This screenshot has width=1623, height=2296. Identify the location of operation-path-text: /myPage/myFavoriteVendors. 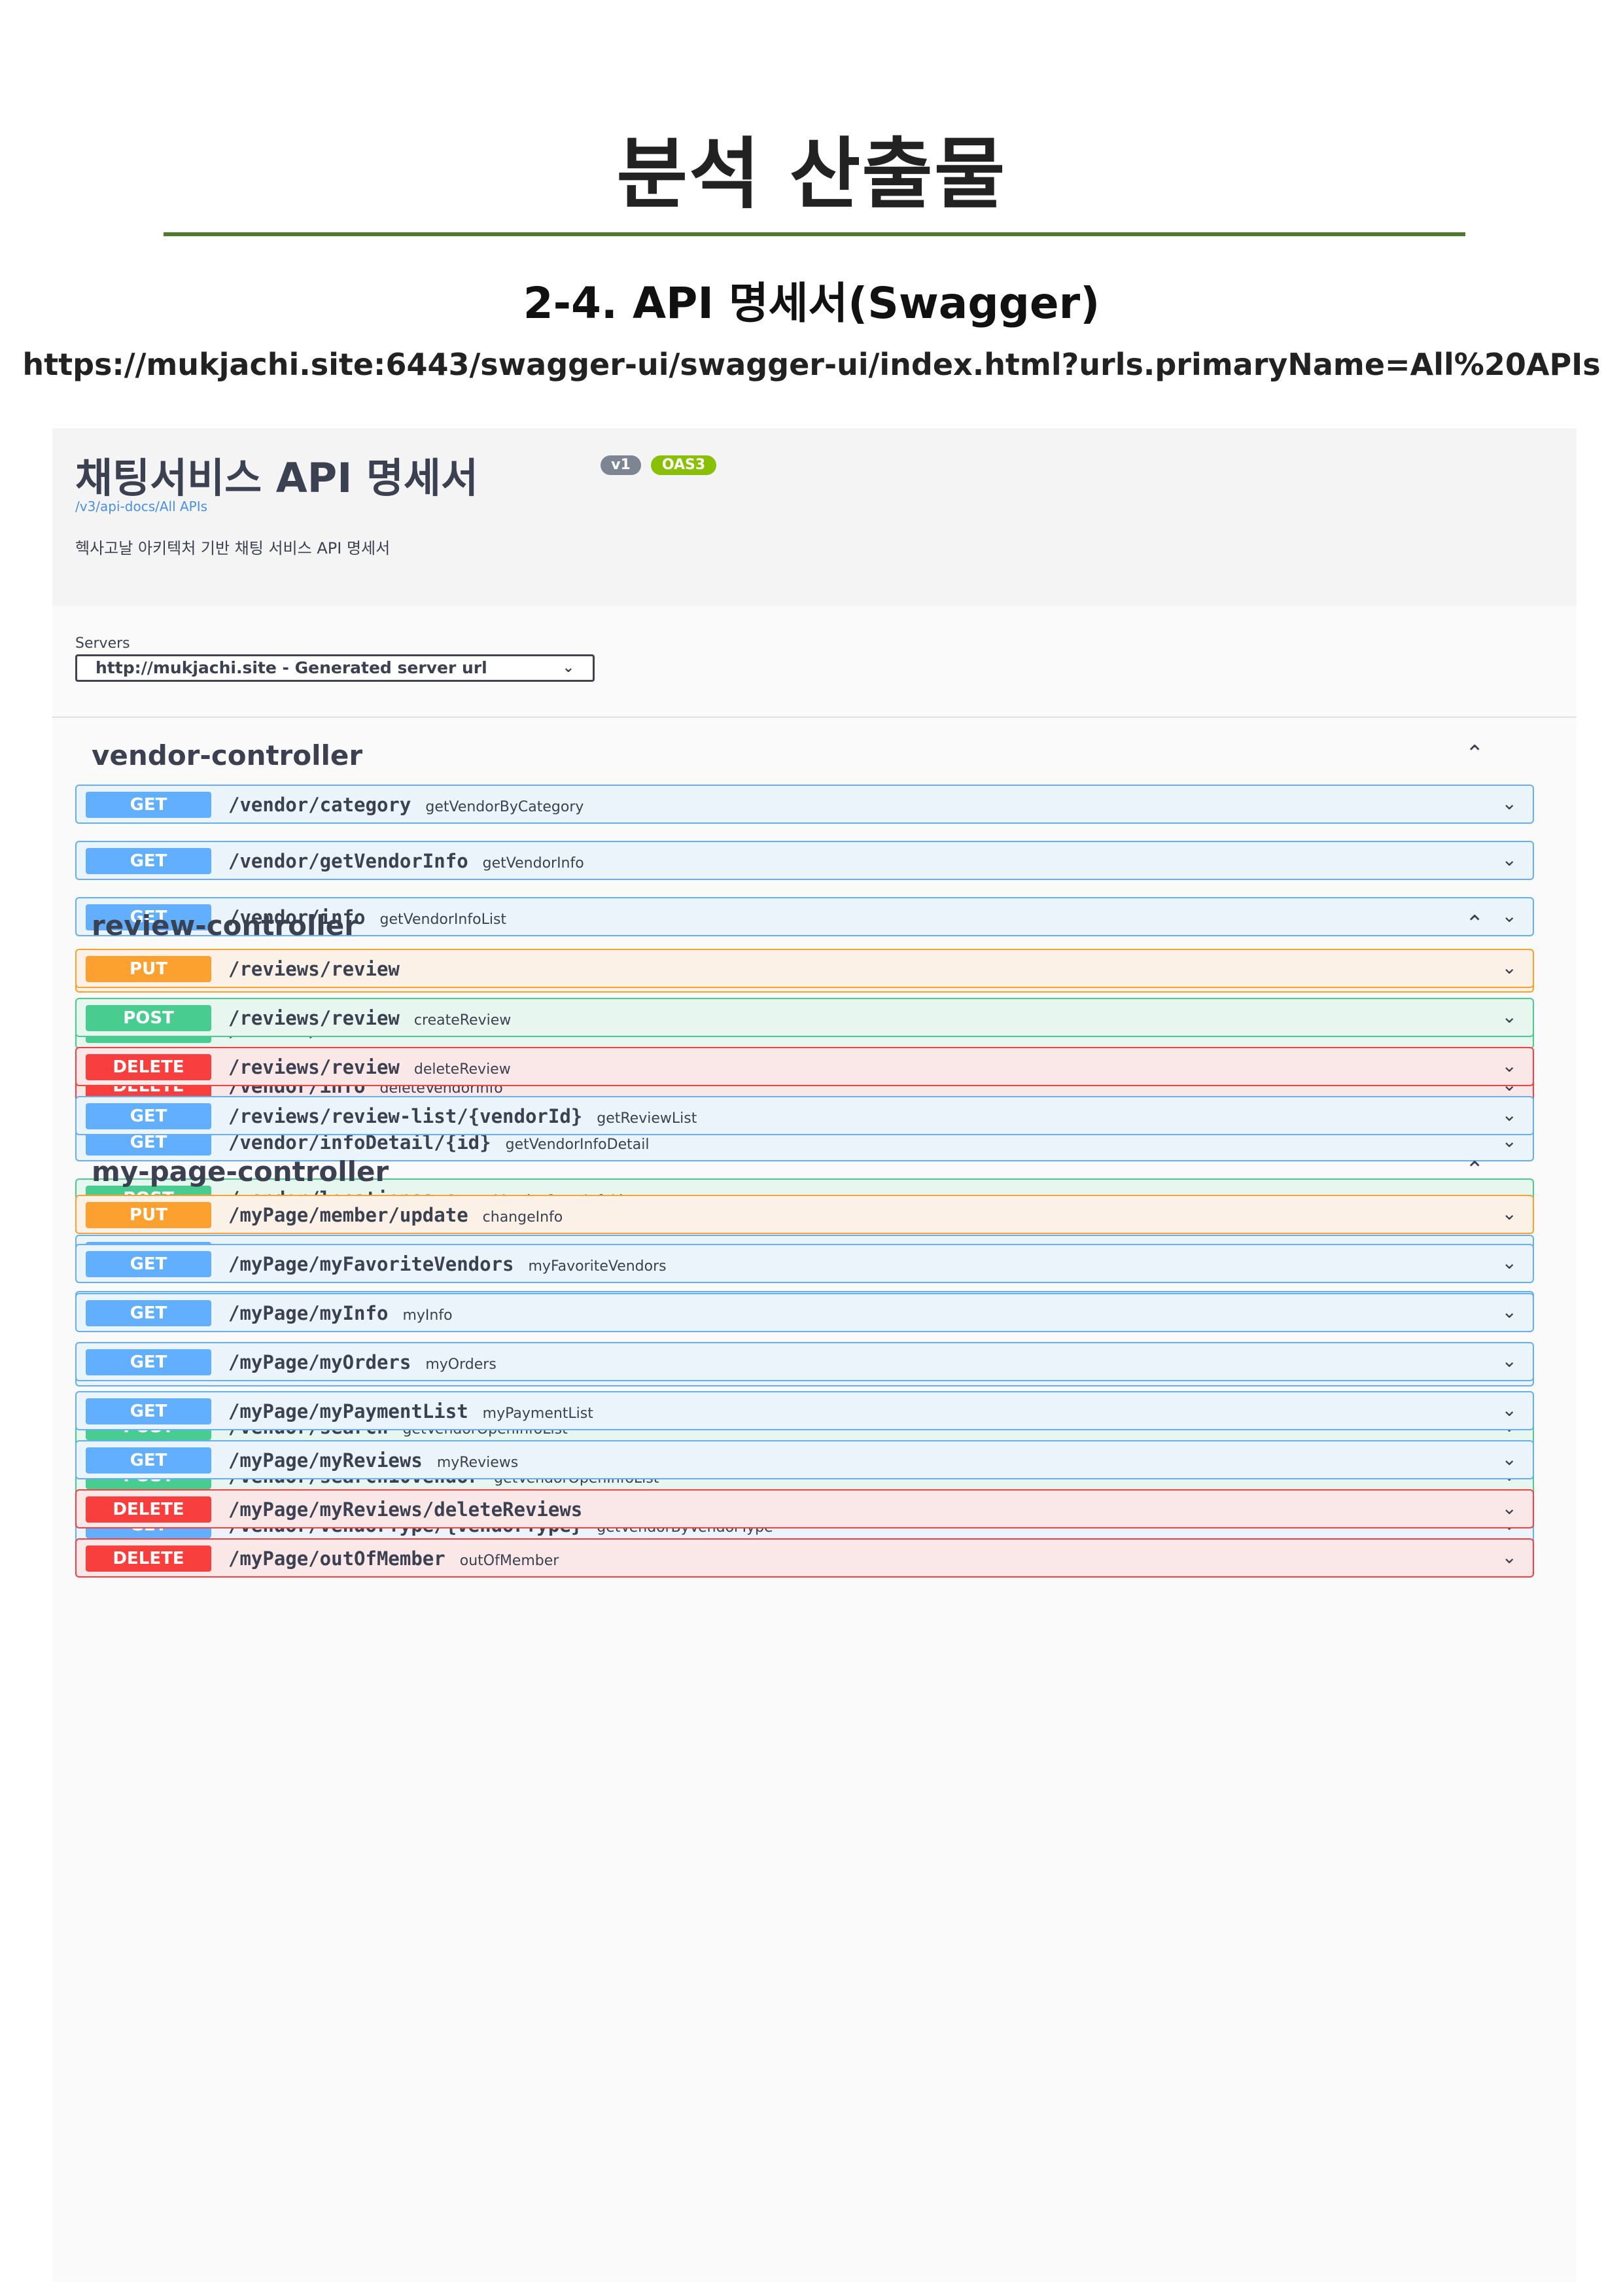
(371, 1264).